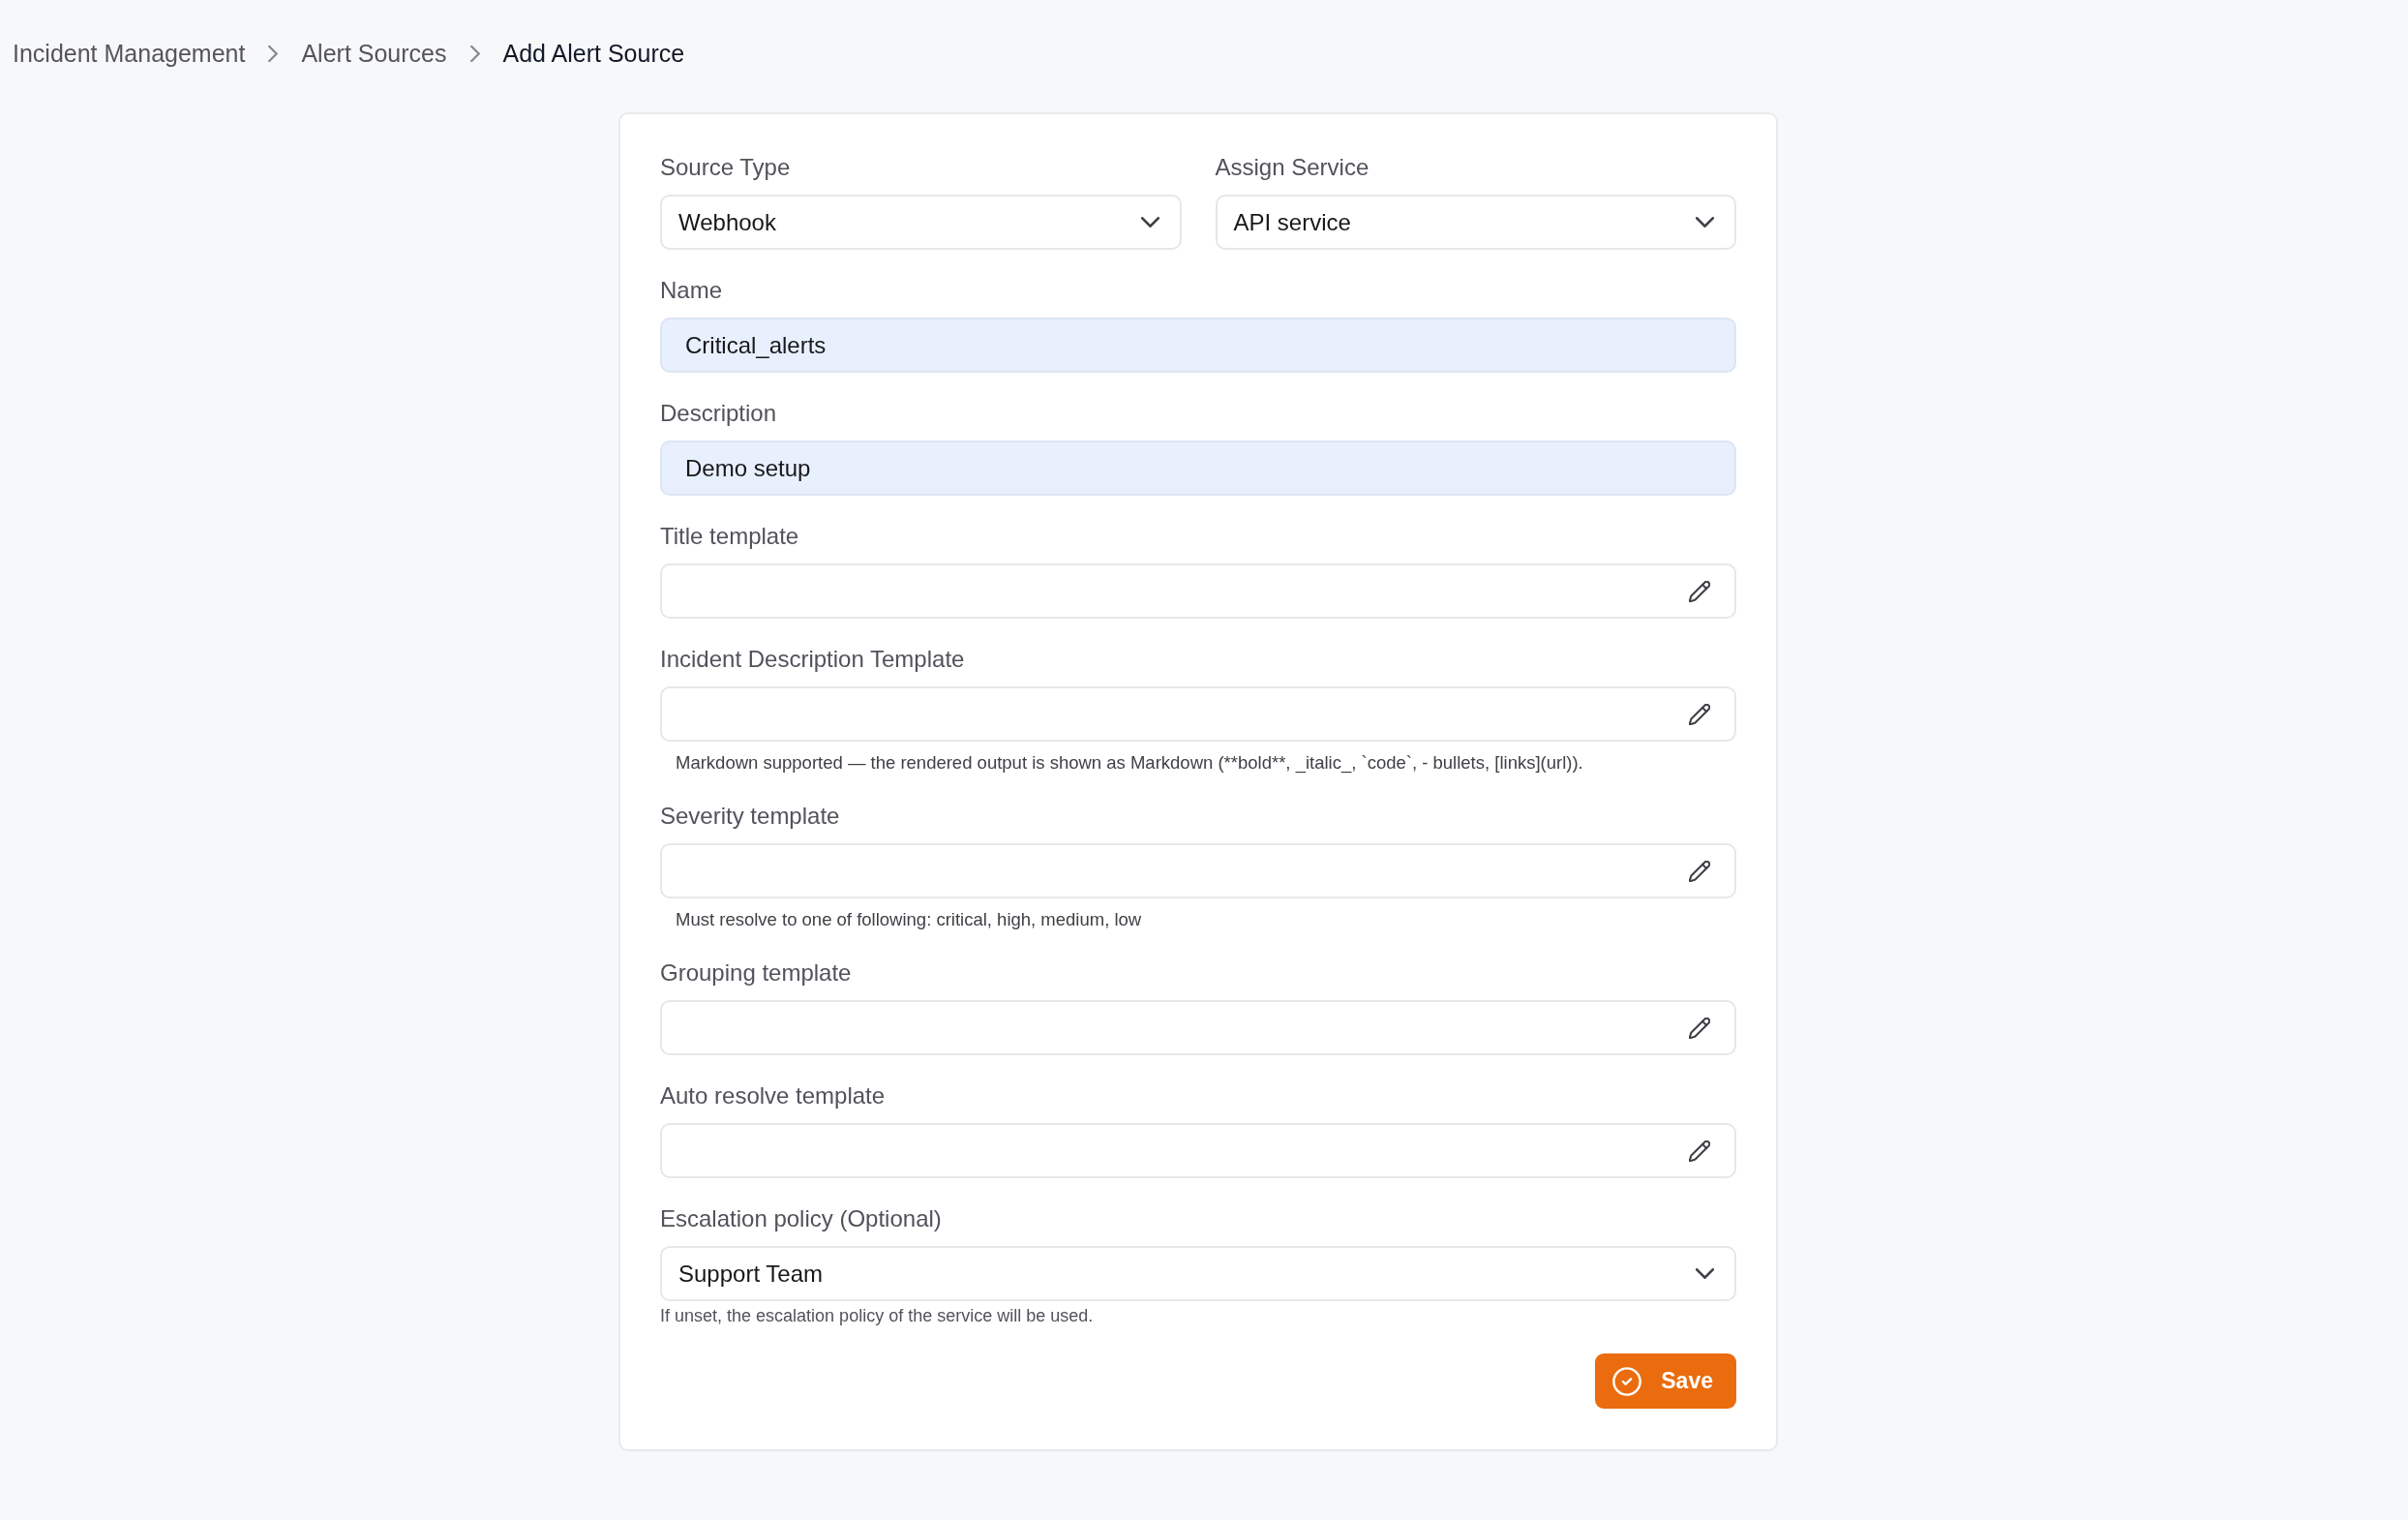 The image size is (2408, 1520). What do you see at coordinates (909, 919) in the screenshot?
I see `field-hint: Must resolve to one of following: critical, high, medium, low` at bounding box center [909, 919].